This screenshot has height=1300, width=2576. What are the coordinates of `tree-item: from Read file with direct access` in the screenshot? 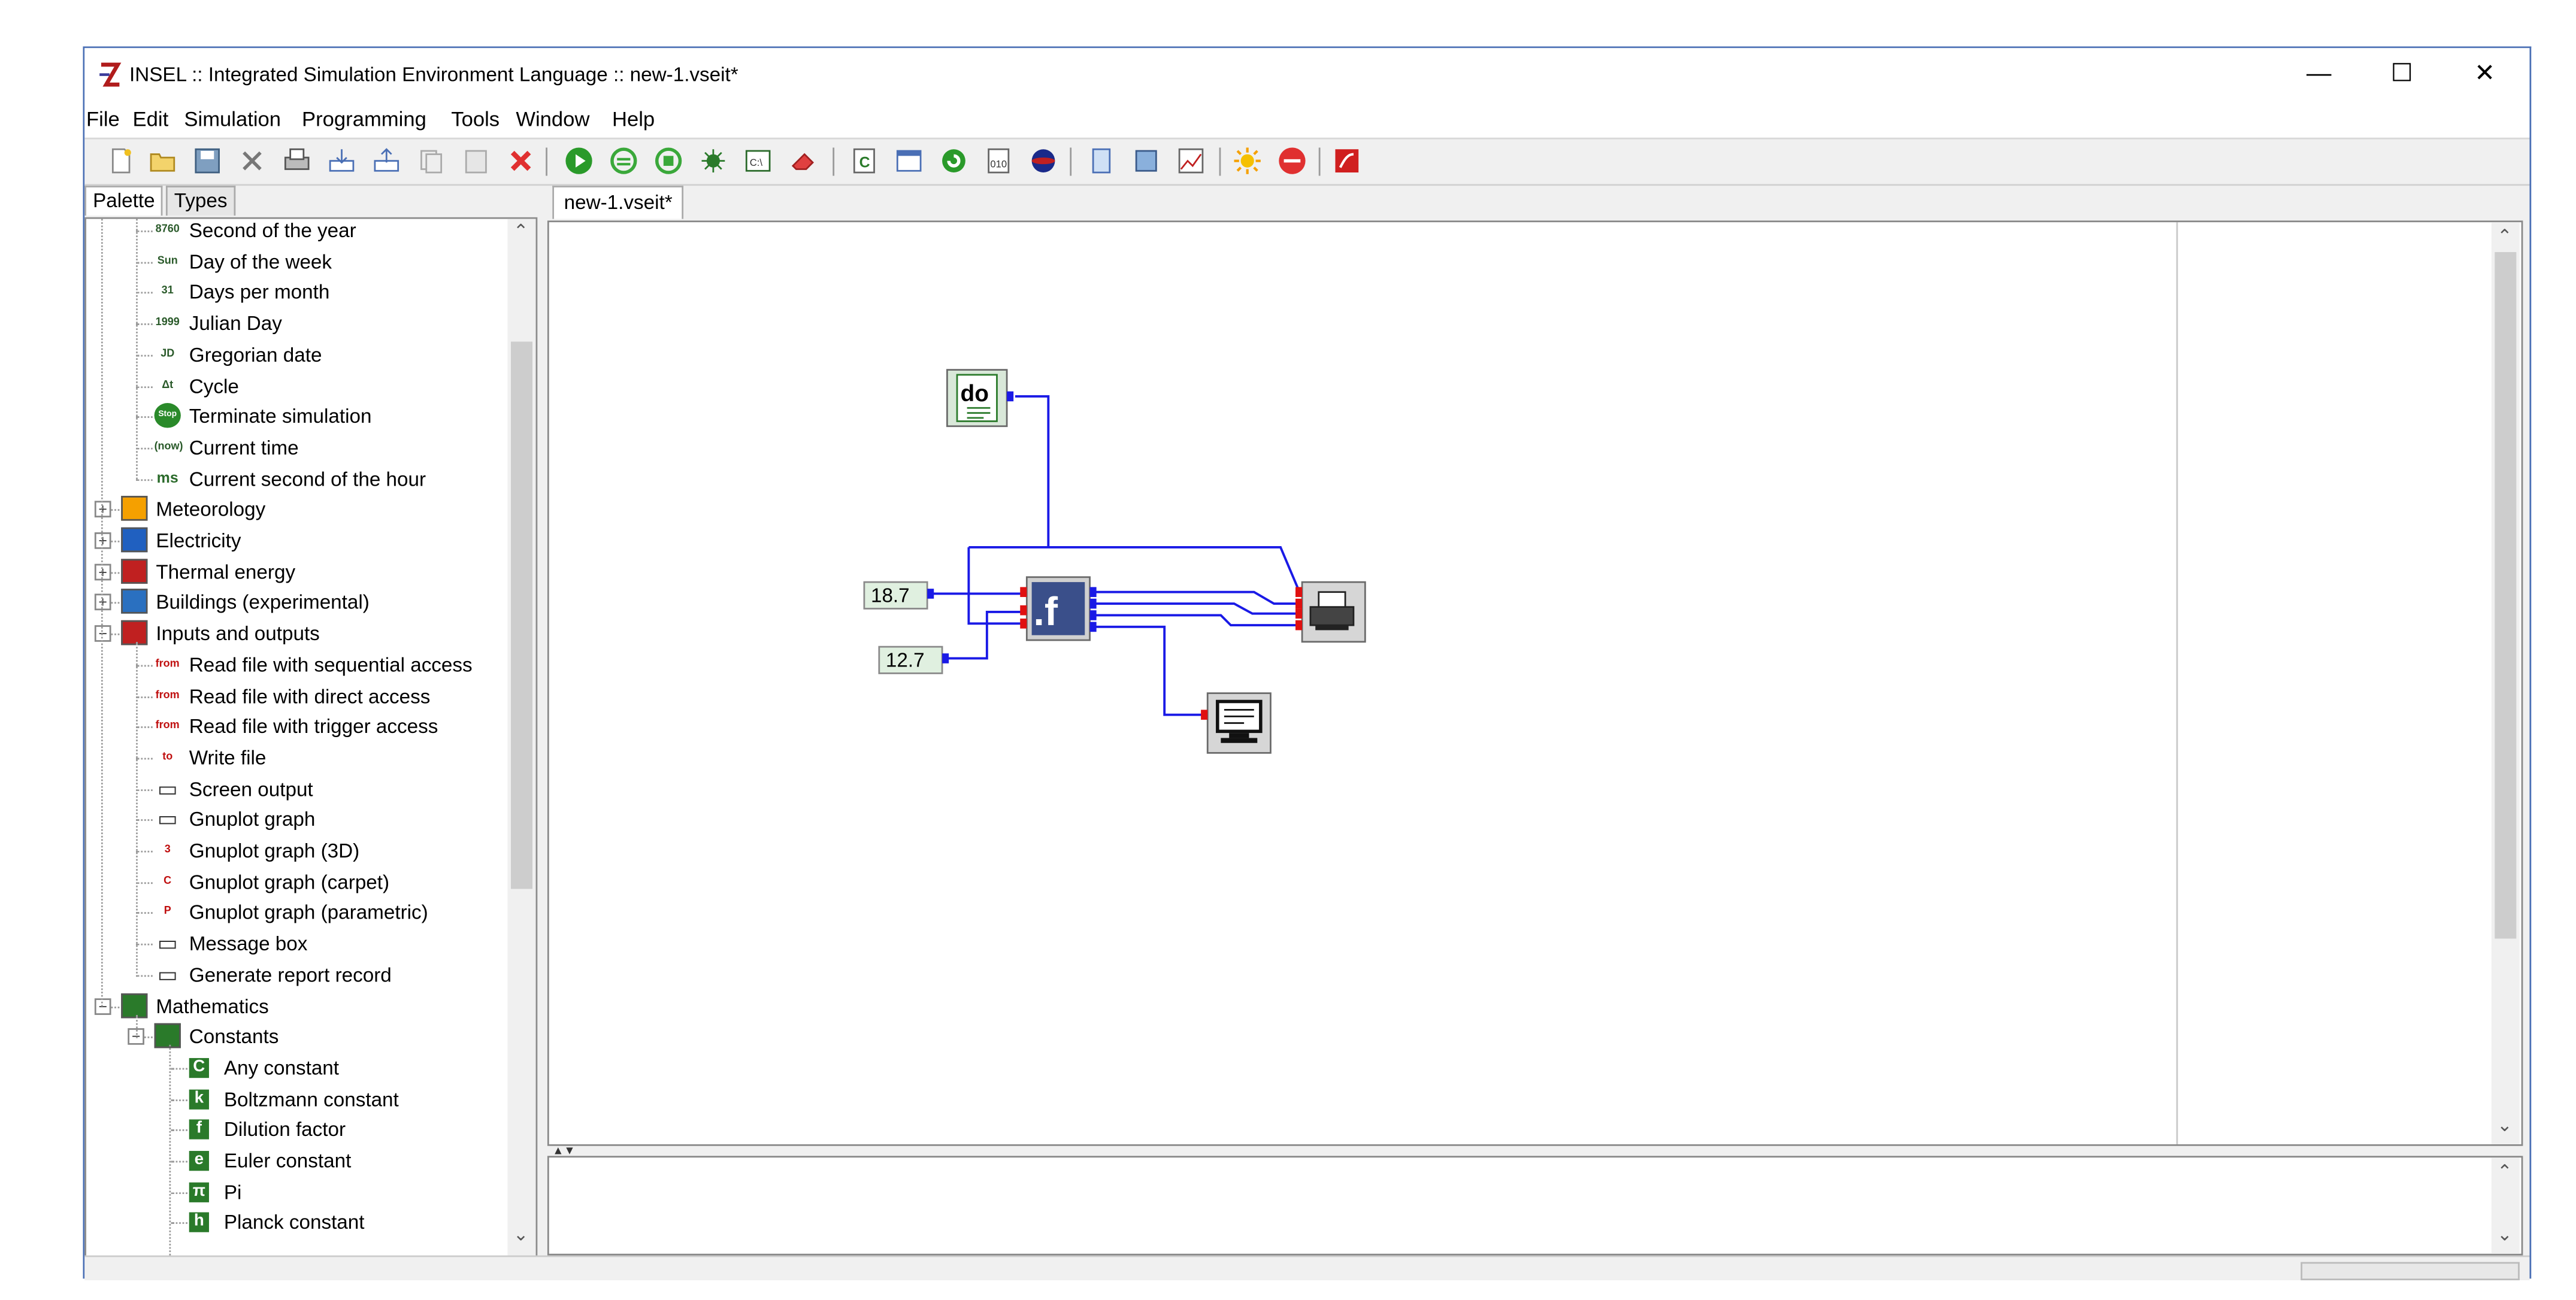 It's located at (296, 696).